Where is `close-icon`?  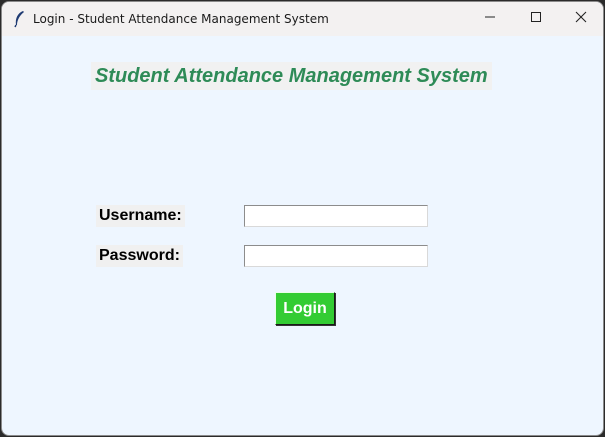
close-icon is located at coordinates (581, 19).